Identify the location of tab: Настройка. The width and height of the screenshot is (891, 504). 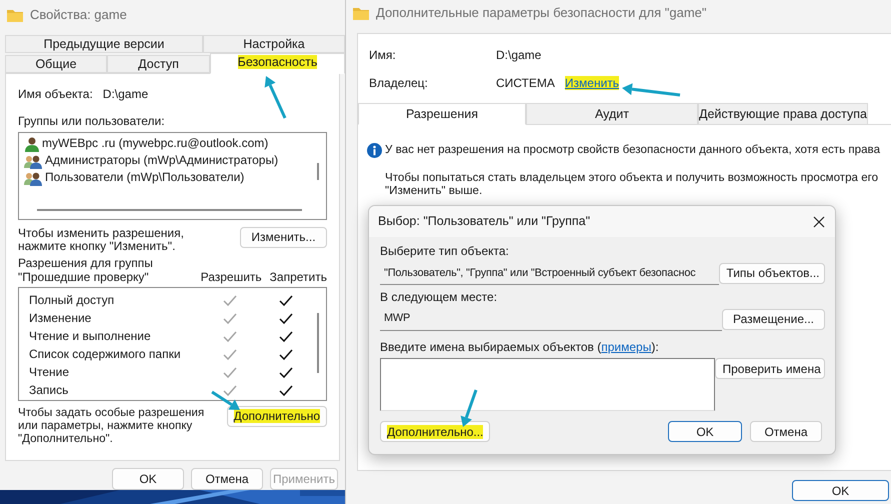
(274, 44).